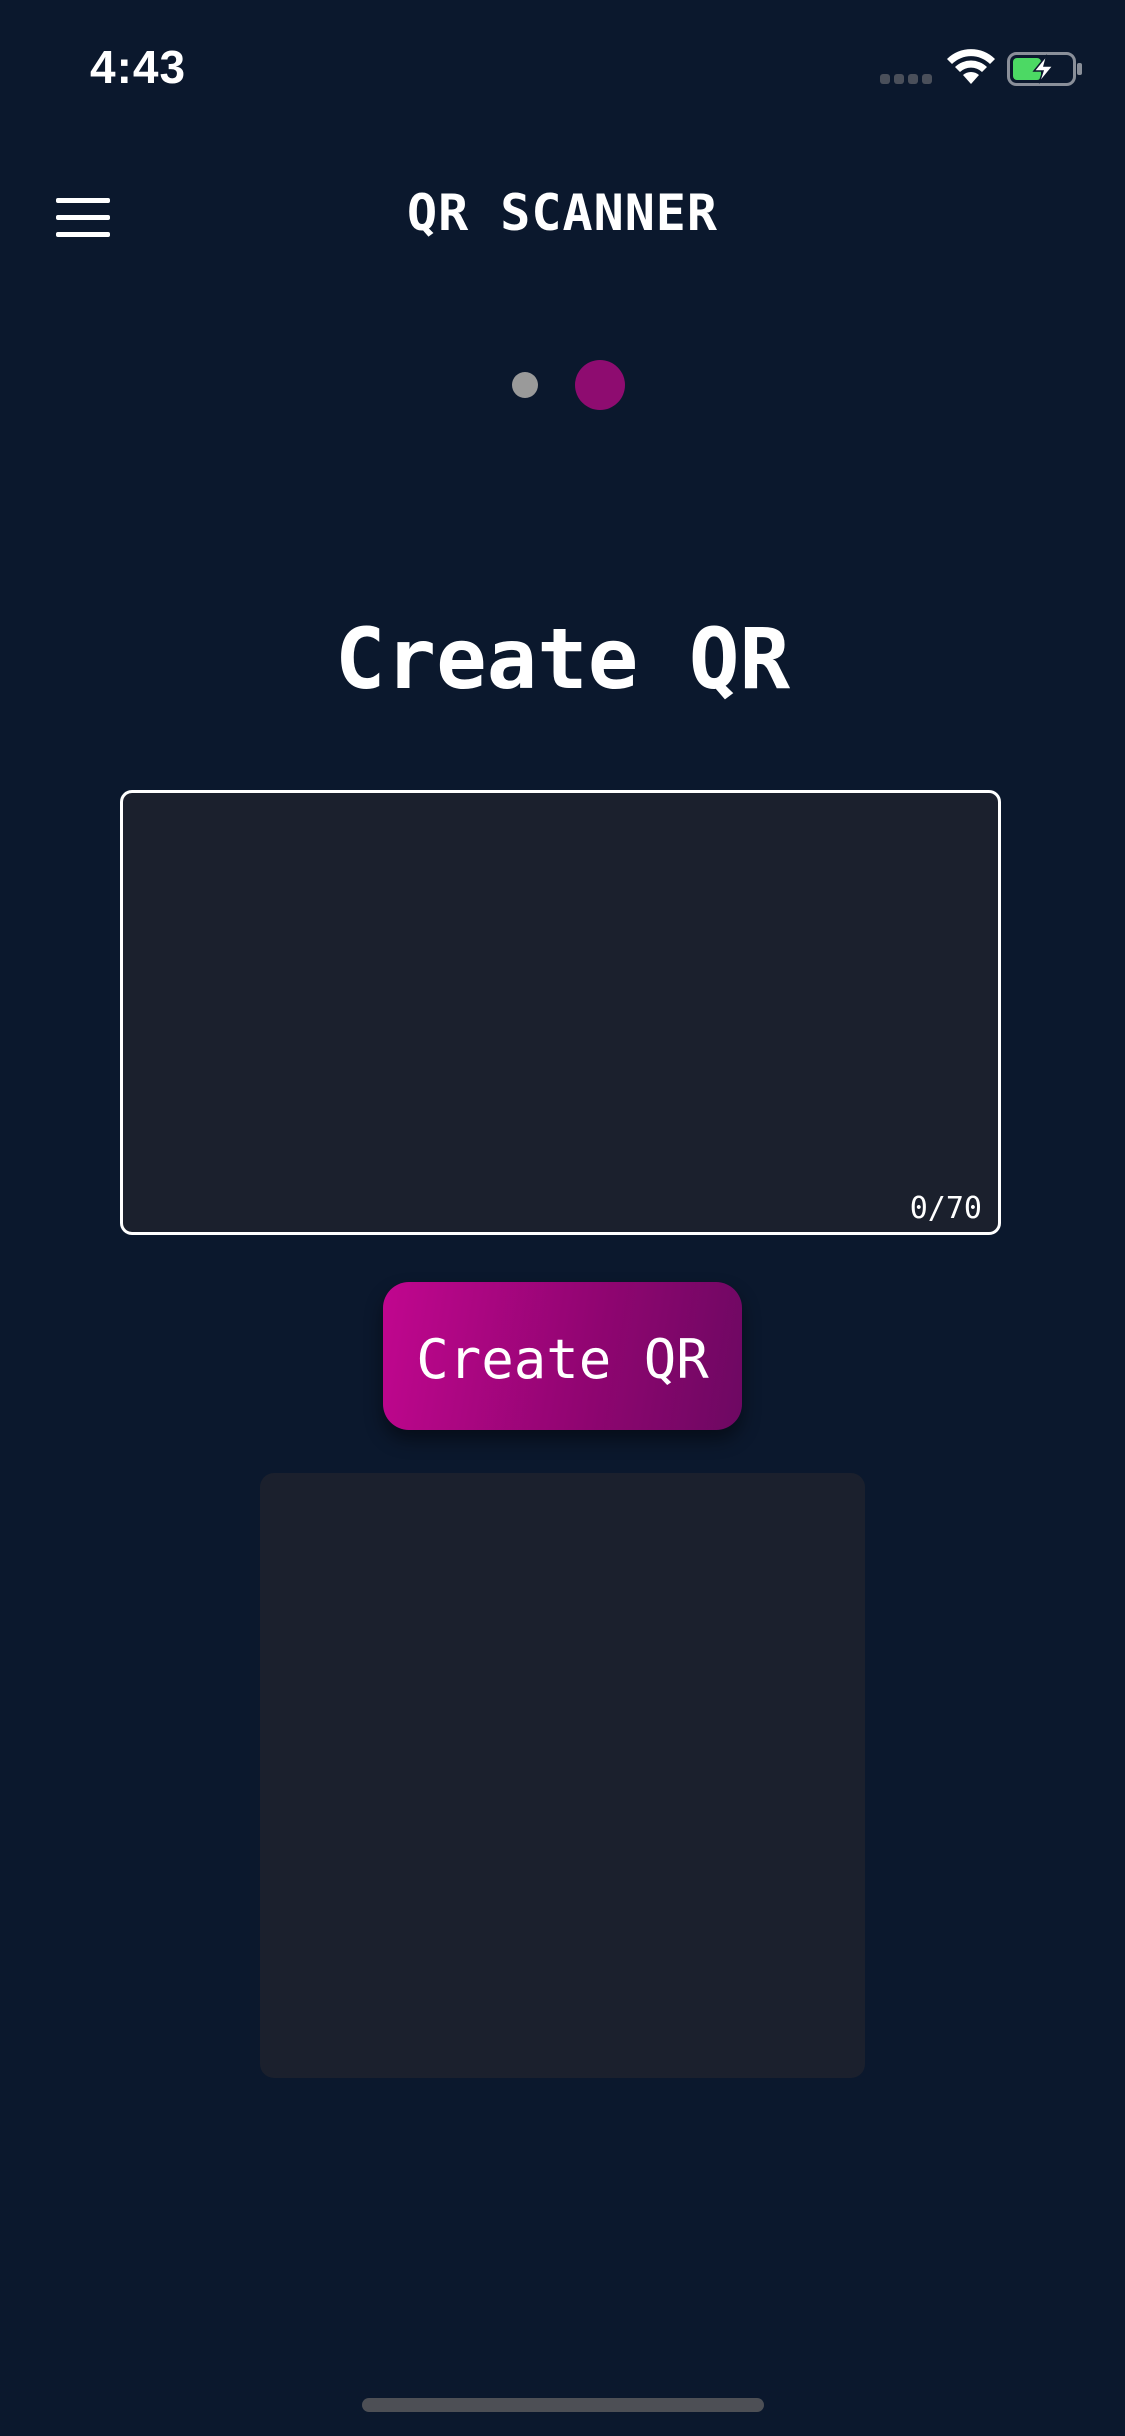  What do you see at coordinates (525, 385) in the screenshot?
I see `page-dot-scan` at bounding box center [525, 385].